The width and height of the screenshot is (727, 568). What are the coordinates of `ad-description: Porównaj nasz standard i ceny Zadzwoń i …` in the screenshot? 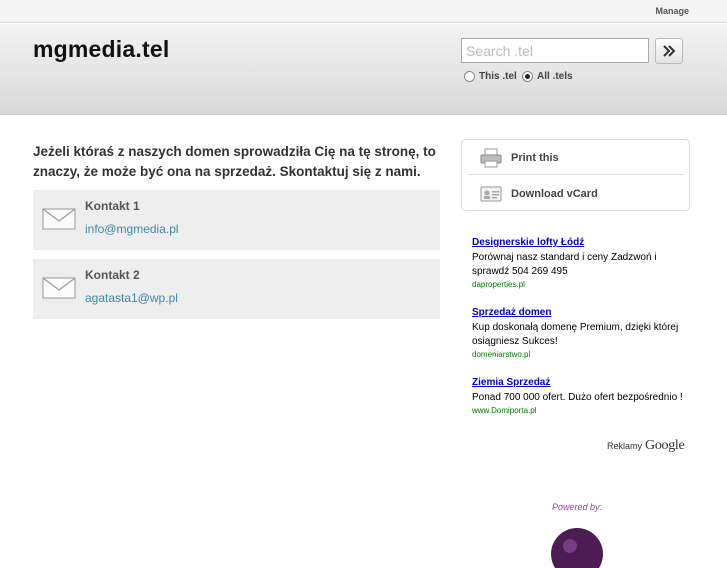 It's located at (564, 264).